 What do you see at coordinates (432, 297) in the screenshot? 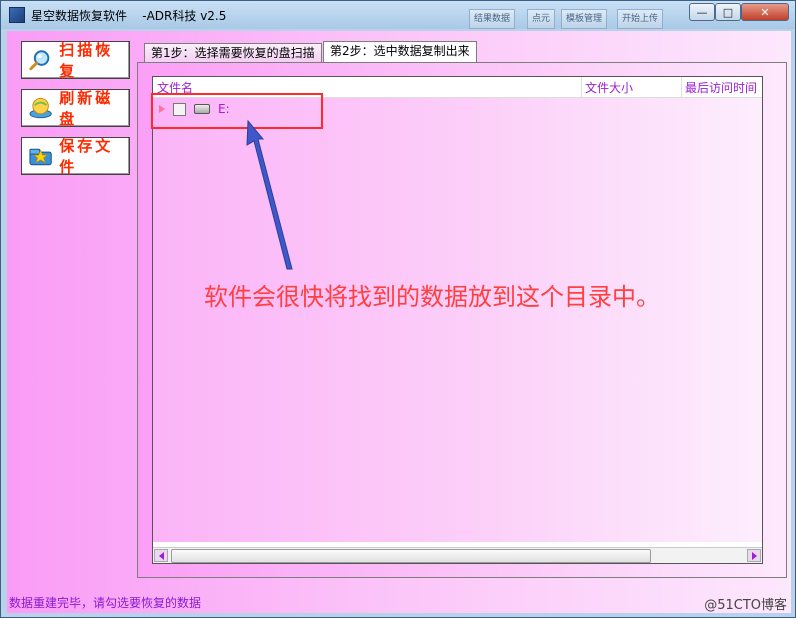
I see `annotation-text: 软件会很快将找到的数据放到这个目录中。` at bounding box center [432, 297].